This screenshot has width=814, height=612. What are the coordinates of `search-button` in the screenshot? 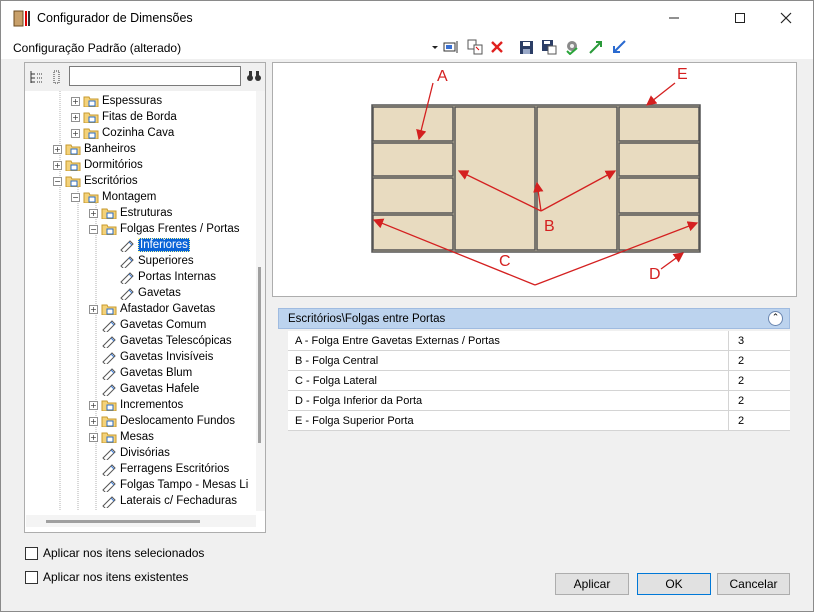 It's located at (254, 76).